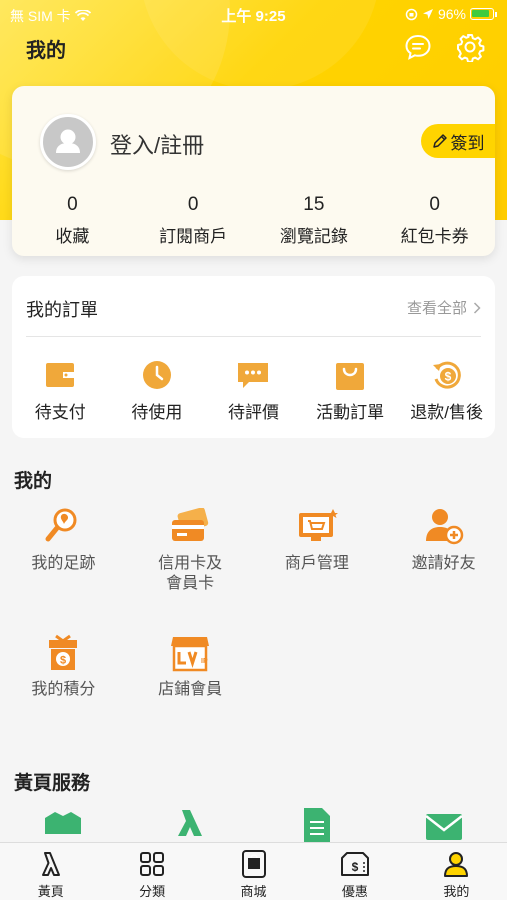 This screenshot has height=900, width=507. Describe the element at coordinates (477, 307) in the screenshot. I see `chevron-right-icon` at that location.